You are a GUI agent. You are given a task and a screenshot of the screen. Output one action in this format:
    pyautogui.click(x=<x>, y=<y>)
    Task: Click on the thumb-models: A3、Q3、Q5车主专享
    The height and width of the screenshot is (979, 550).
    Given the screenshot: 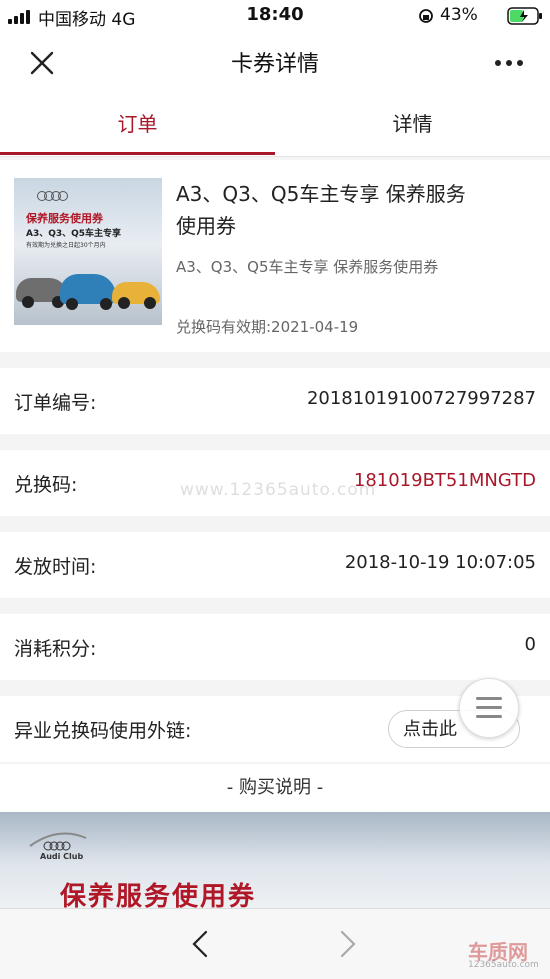 What is the action you would take?
    pyautogui.click(x=74, y=234)
    